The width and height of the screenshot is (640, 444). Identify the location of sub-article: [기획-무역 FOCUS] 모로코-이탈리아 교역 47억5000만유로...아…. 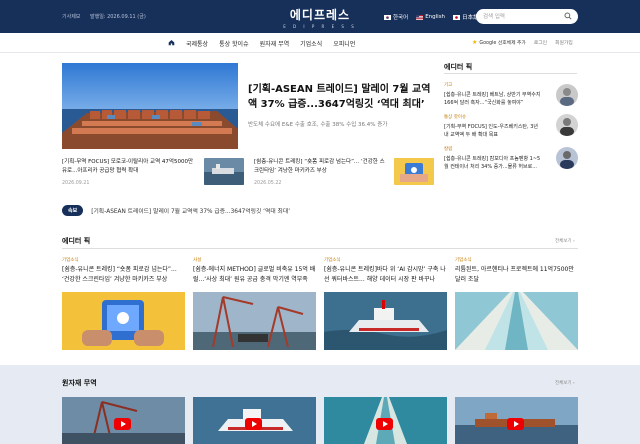
(129, 173).